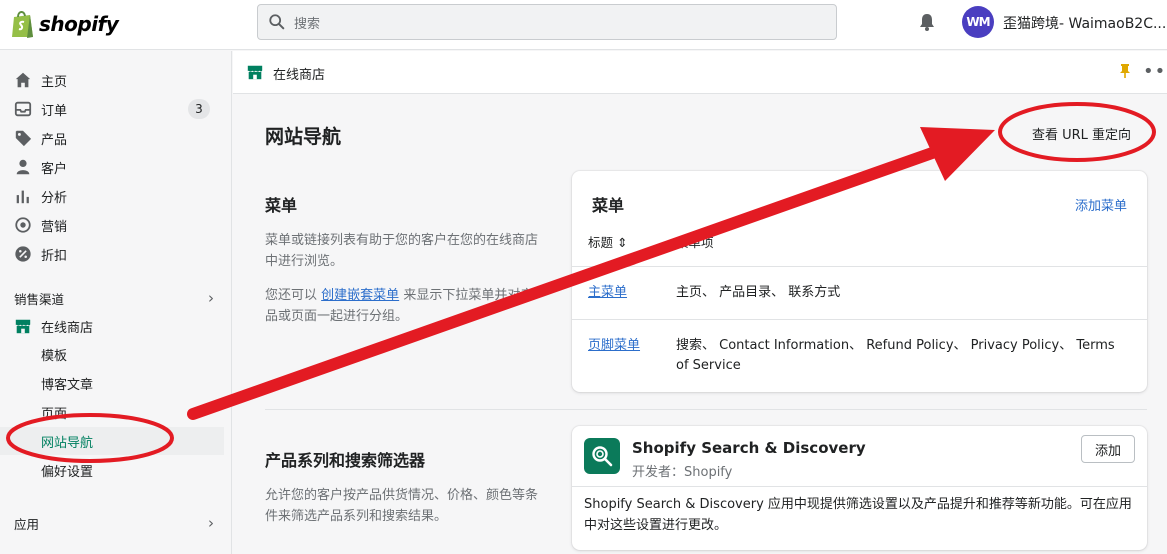  I want to click on sidebar-item-label: 客户, so click(54, 169).